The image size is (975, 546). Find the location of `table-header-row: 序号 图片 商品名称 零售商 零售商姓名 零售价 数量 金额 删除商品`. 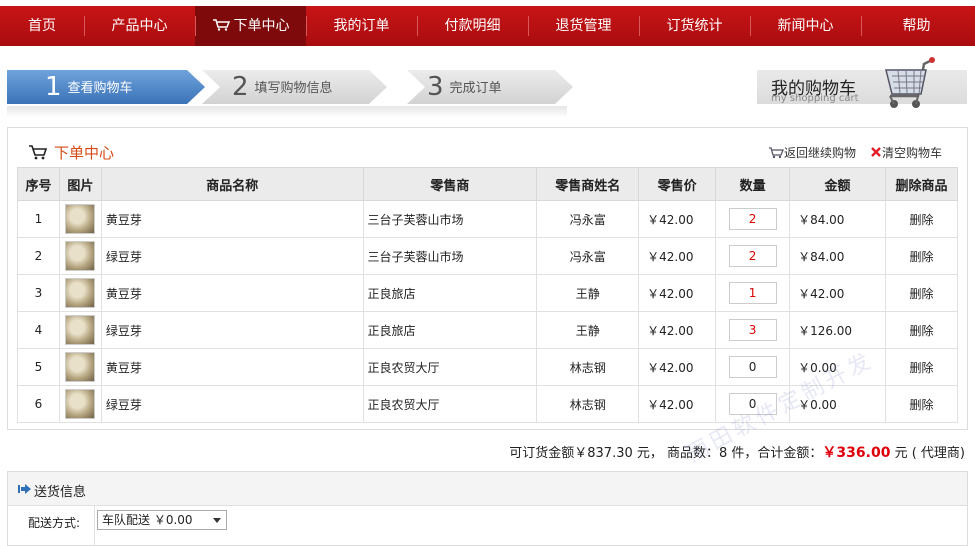

table-header-row: 序号 图片 商品名称 零售商 零售商姓名 零售价 数量 金额 删除商品 is located at coordinates (487, 184).